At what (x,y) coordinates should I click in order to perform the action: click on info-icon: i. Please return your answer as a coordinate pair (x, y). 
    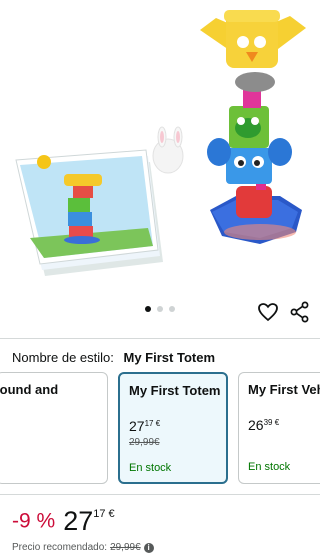
    Looking at the image, I should click on (148, 548).